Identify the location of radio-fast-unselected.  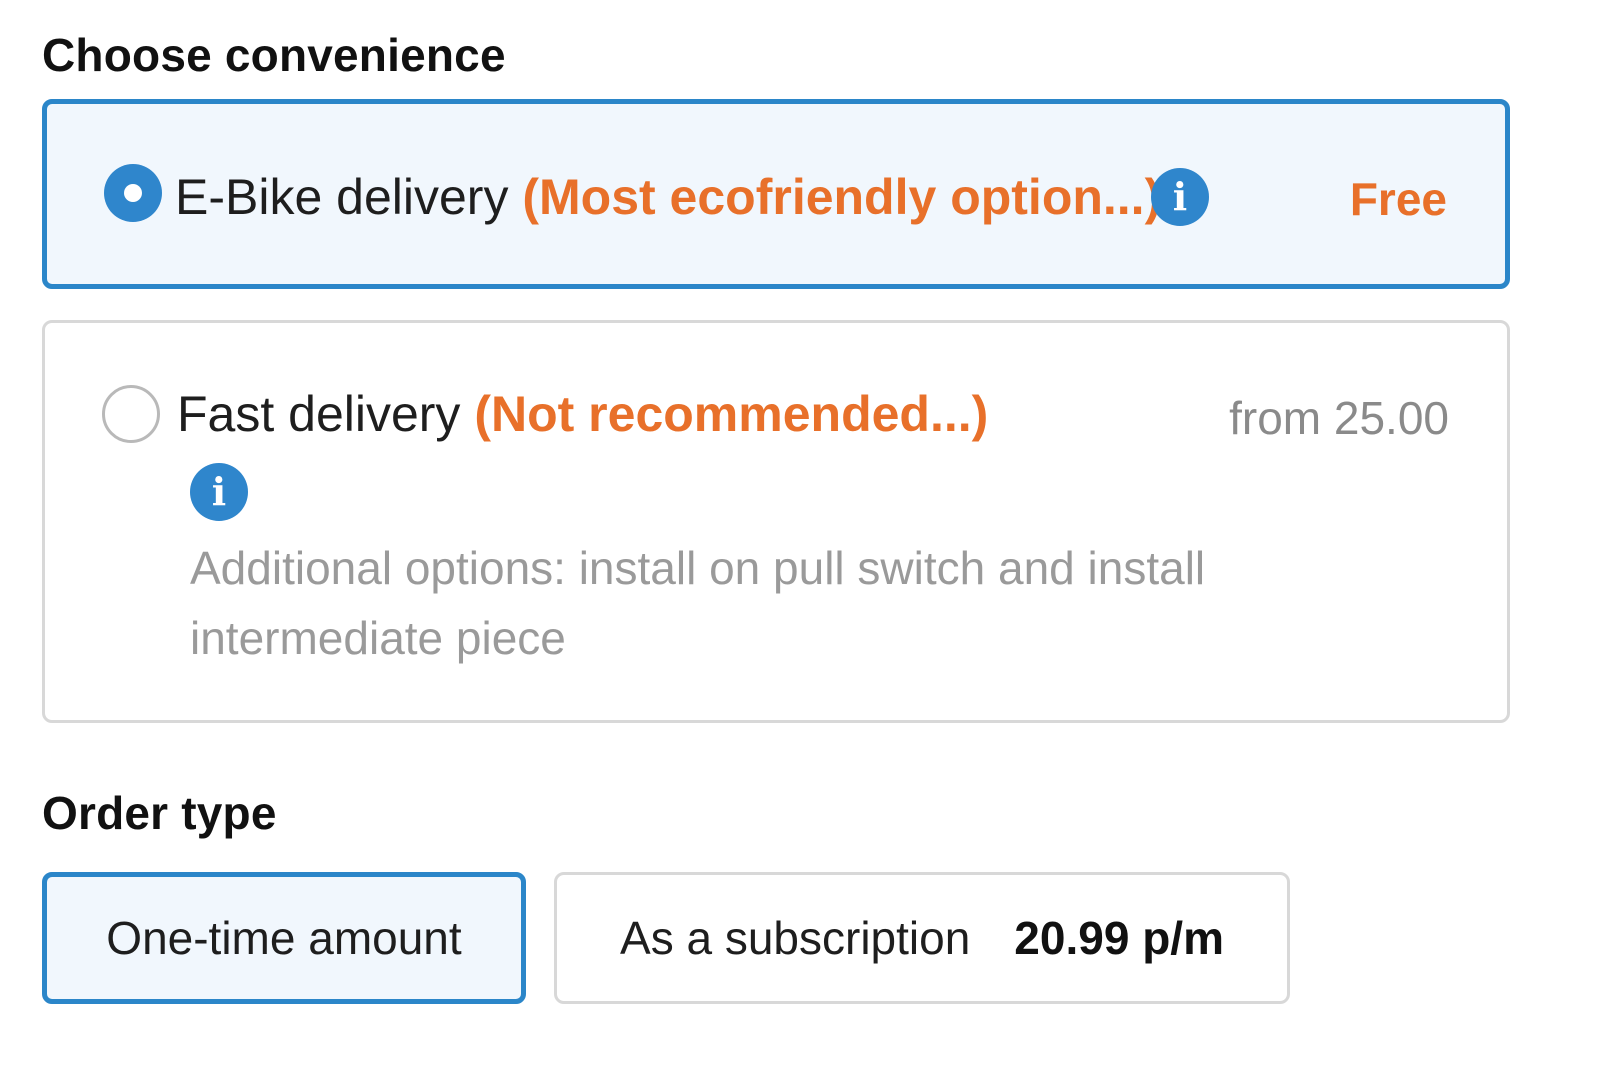
(131, 414).